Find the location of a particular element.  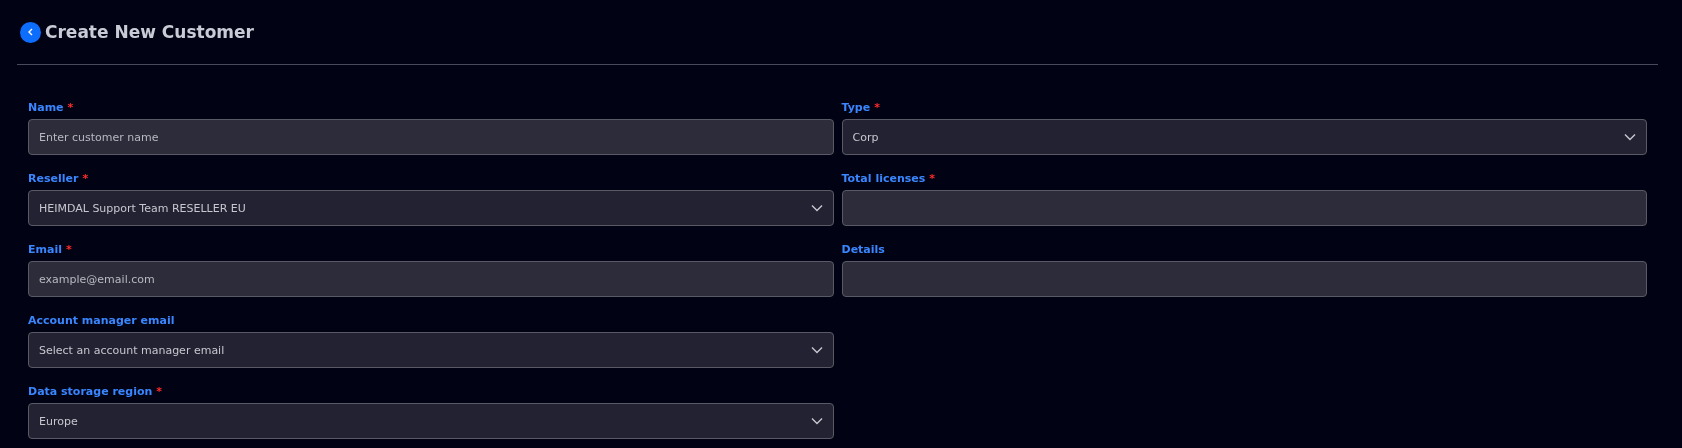

select-field: Europe is located at coordinates (431, 421).